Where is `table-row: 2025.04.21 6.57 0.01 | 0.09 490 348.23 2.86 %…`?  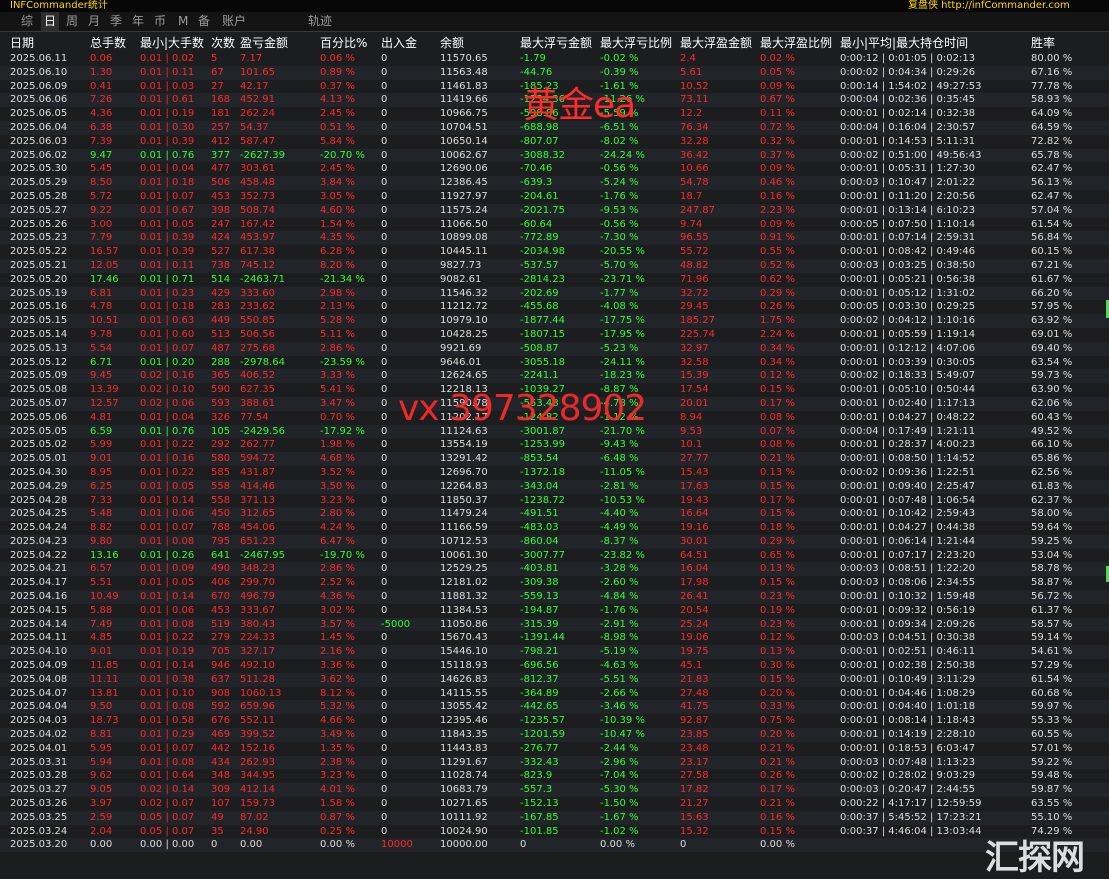 table-row: 2025.04.21 6.57 0.01 | 0.09 490 348.23 2.86 %… is located at coordinates (554, 569).